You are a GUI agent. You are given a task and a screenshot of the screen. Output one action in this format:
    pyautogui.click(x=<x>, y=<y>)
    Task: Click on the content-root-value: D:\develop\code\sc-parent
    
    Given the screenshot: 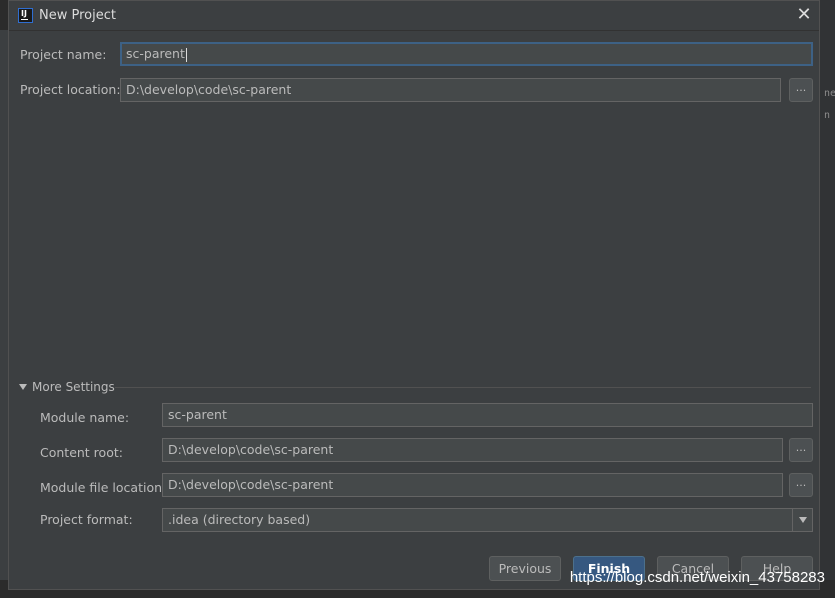 What is the action you would take?
    pyautogui.click(x=251, y=449)
    